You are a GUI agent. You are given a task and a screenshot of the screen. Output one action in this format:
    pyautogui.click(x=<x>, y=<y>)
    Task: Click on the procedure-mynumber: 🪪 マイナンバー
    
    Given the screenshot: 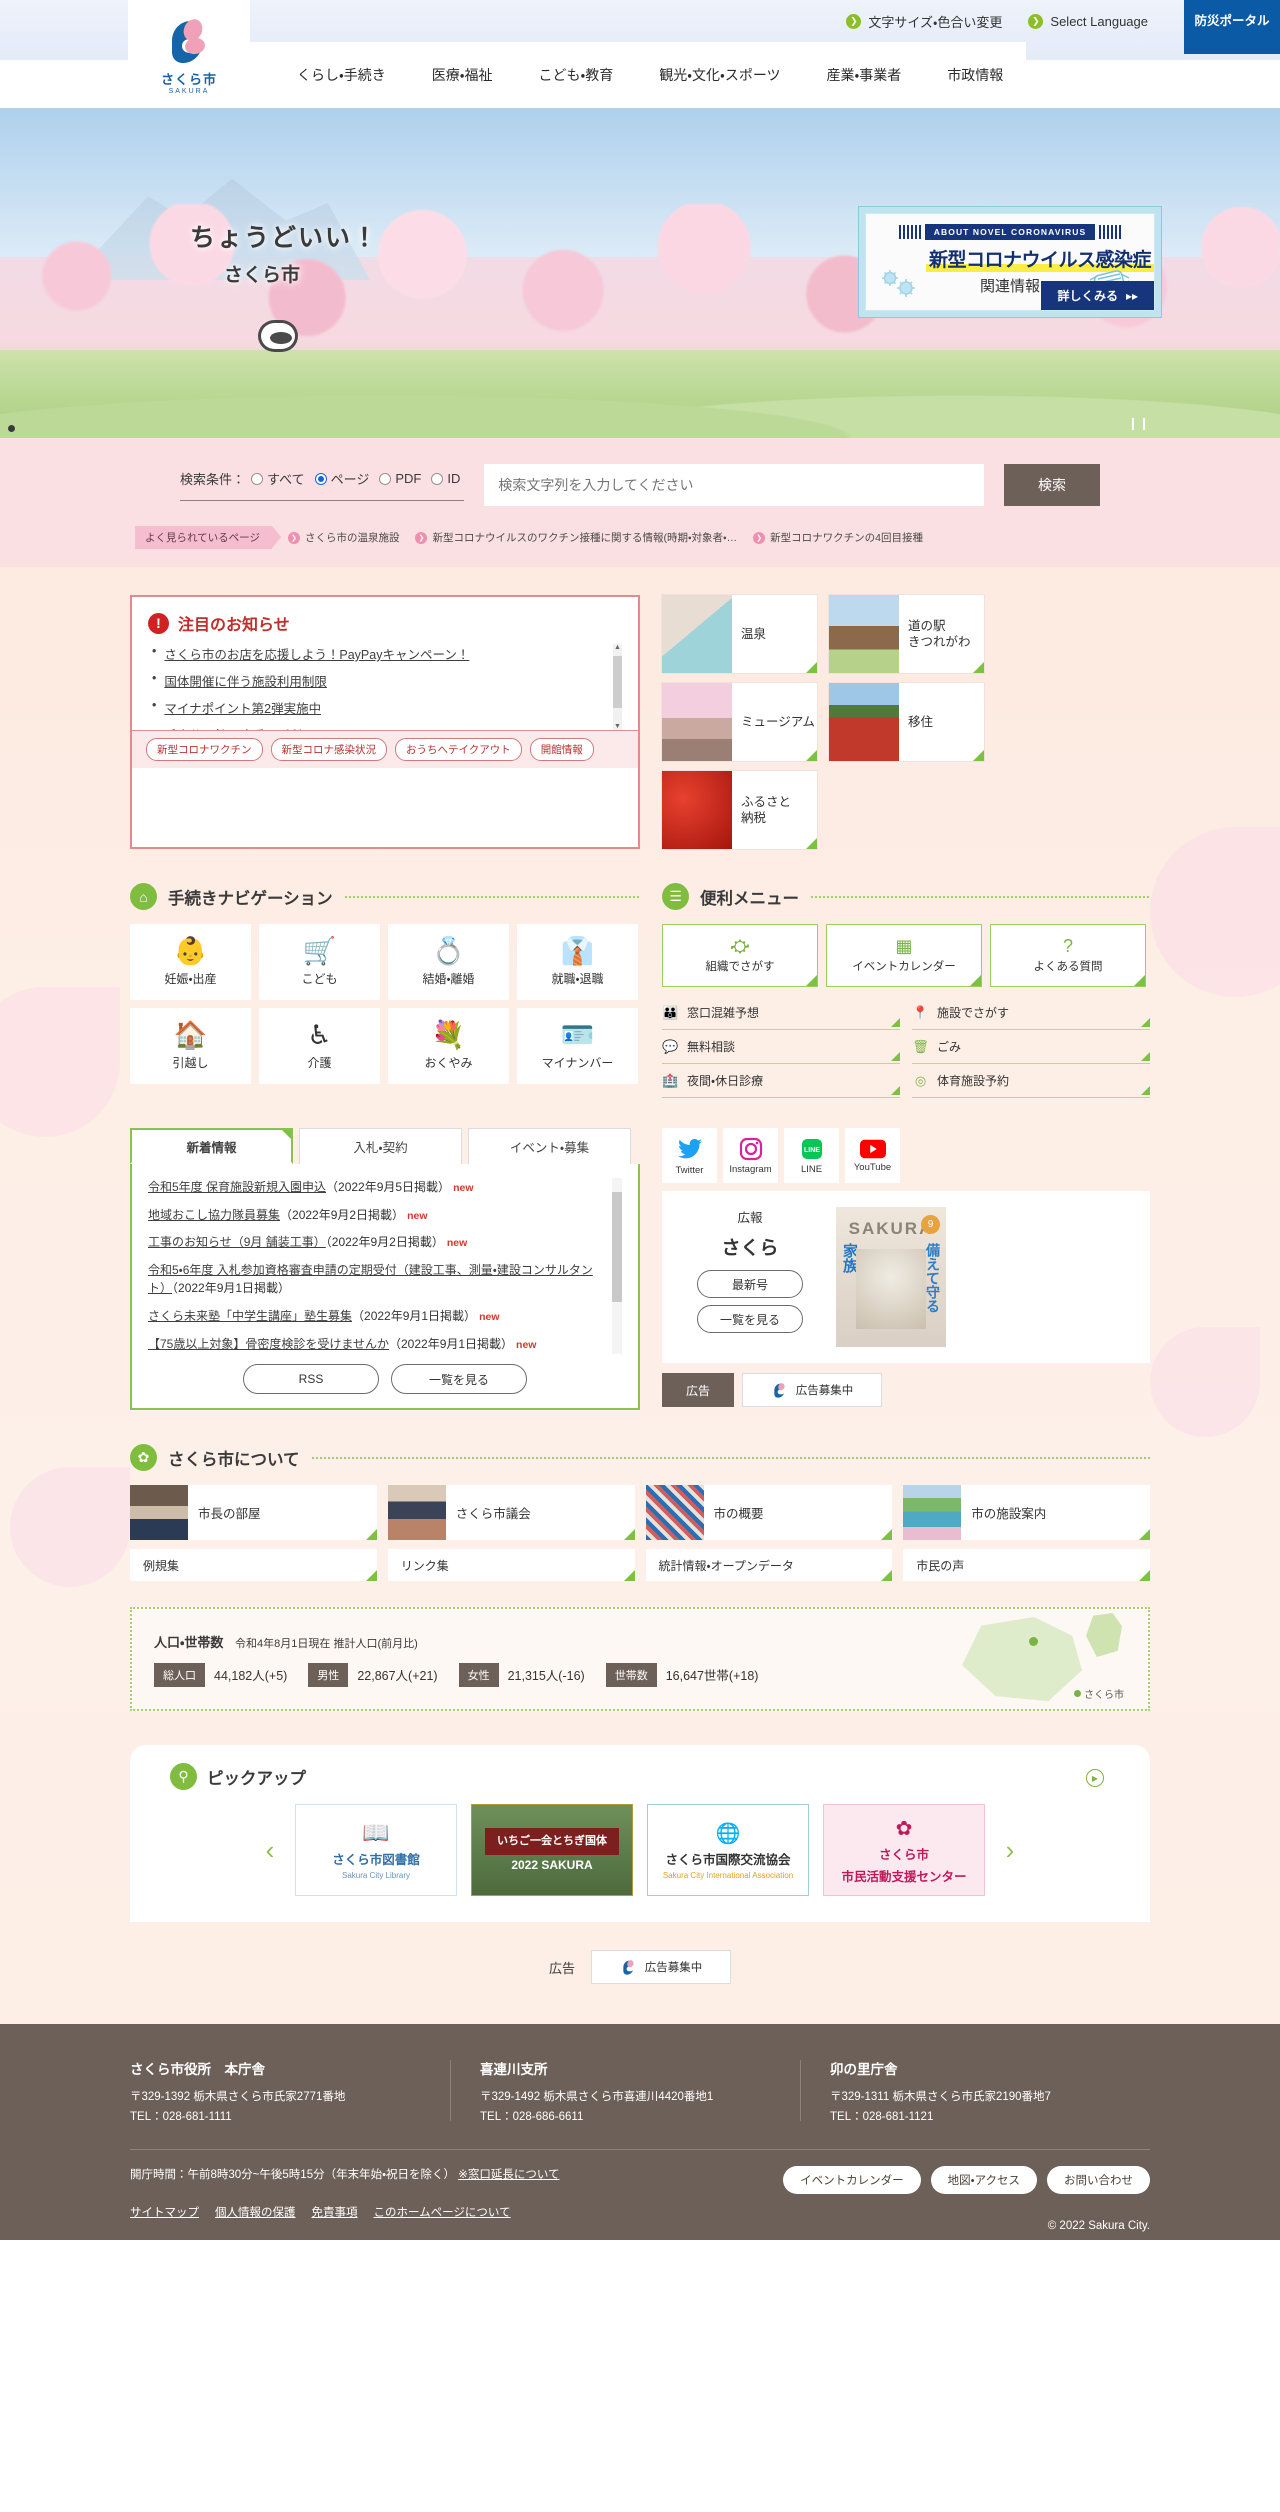 What is the action you would take?
    pyautogui.click(x=577, y=1046)
    